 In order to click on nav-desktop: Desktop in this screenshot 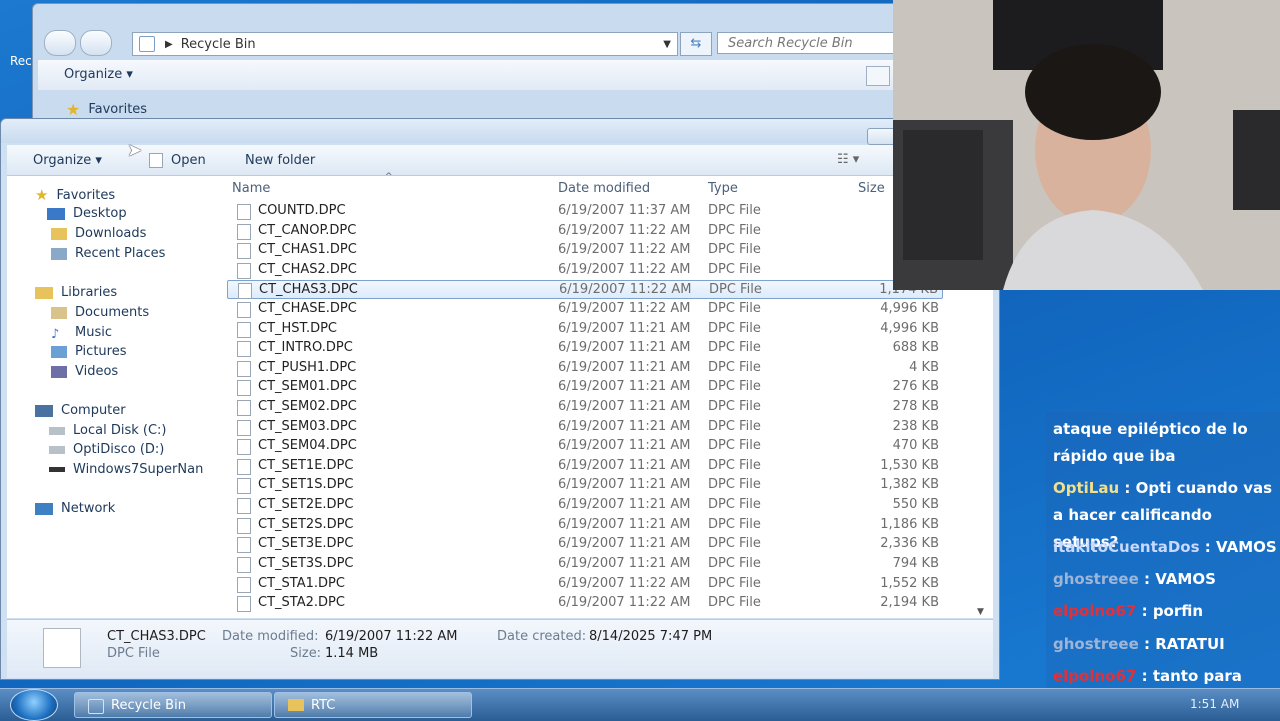, I will do `click(87, 213)`.